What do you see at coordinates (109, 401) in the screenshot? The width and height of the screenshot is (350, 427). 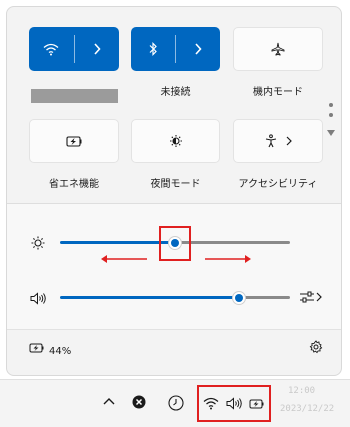 I see `chevron-up-icon` at bounding box center [109, 401].